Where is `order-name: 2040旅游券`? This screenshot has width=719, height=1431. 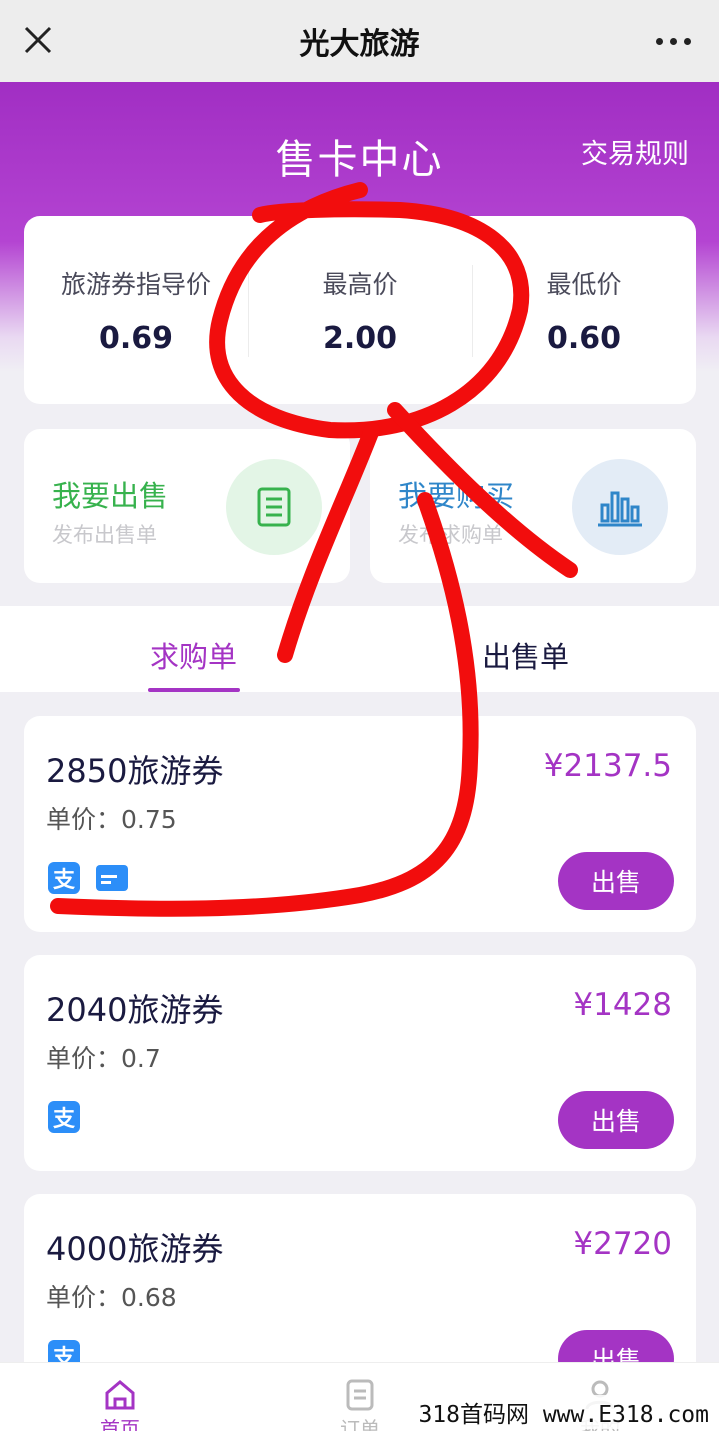
order-name: 2040旅游券 is located at coordinates (135, 1010).